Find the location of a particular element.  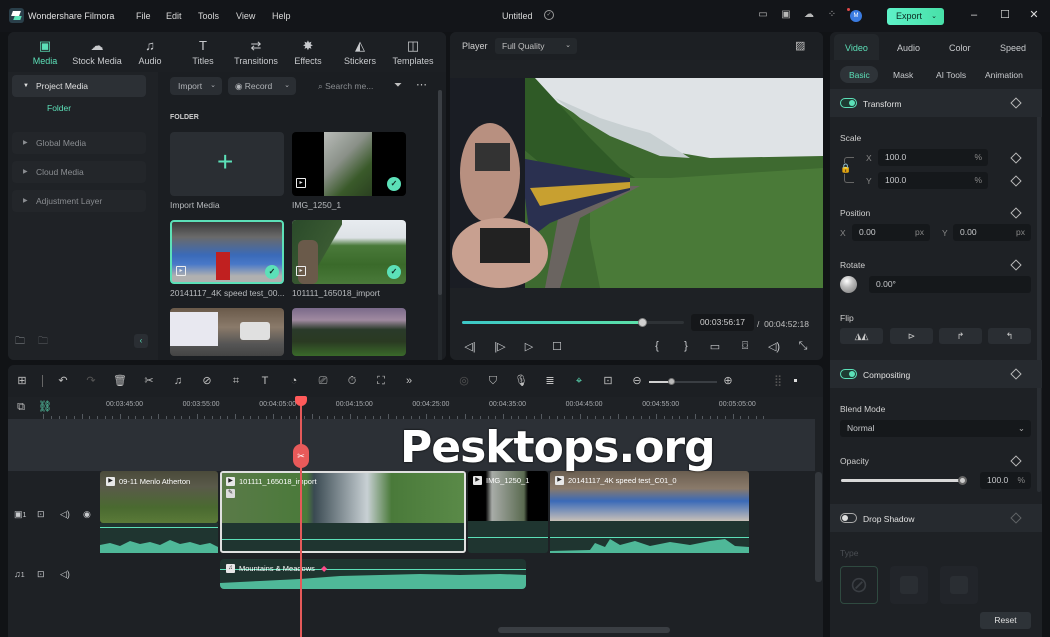

snap-icon: ⌖ is located at coordinates (579, 381).